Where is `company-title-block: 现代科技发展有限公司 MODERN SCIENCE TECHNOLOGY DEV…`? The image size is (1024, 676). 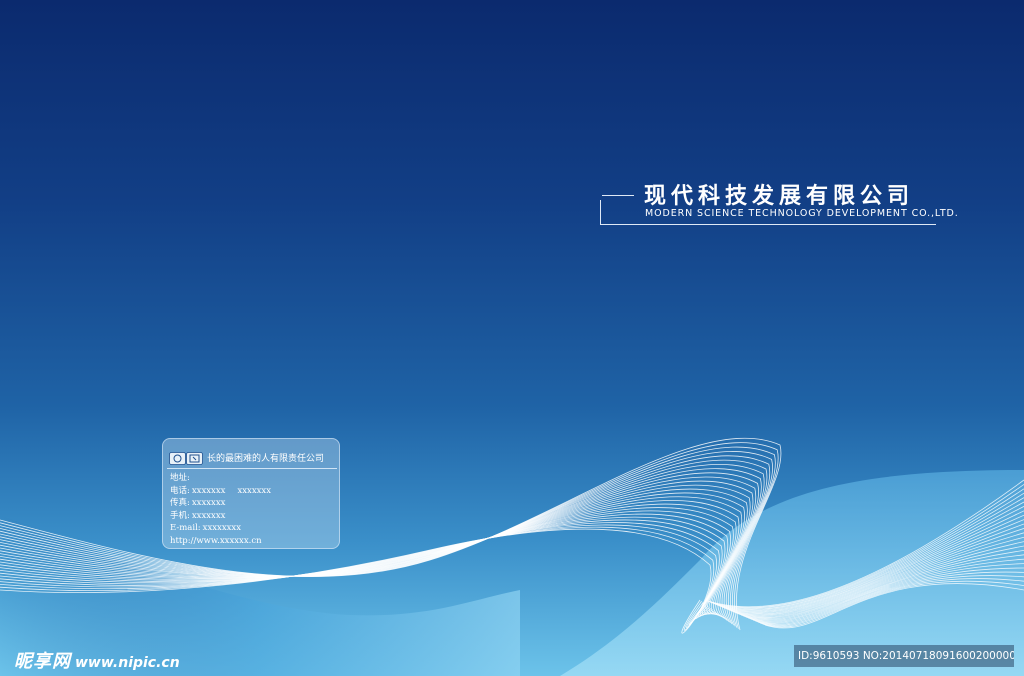 company-title-block: 现代科技发展有限公司 MODERN SCIENCE TECHNOLOGY DEV… is located at coordinates (778, 202).